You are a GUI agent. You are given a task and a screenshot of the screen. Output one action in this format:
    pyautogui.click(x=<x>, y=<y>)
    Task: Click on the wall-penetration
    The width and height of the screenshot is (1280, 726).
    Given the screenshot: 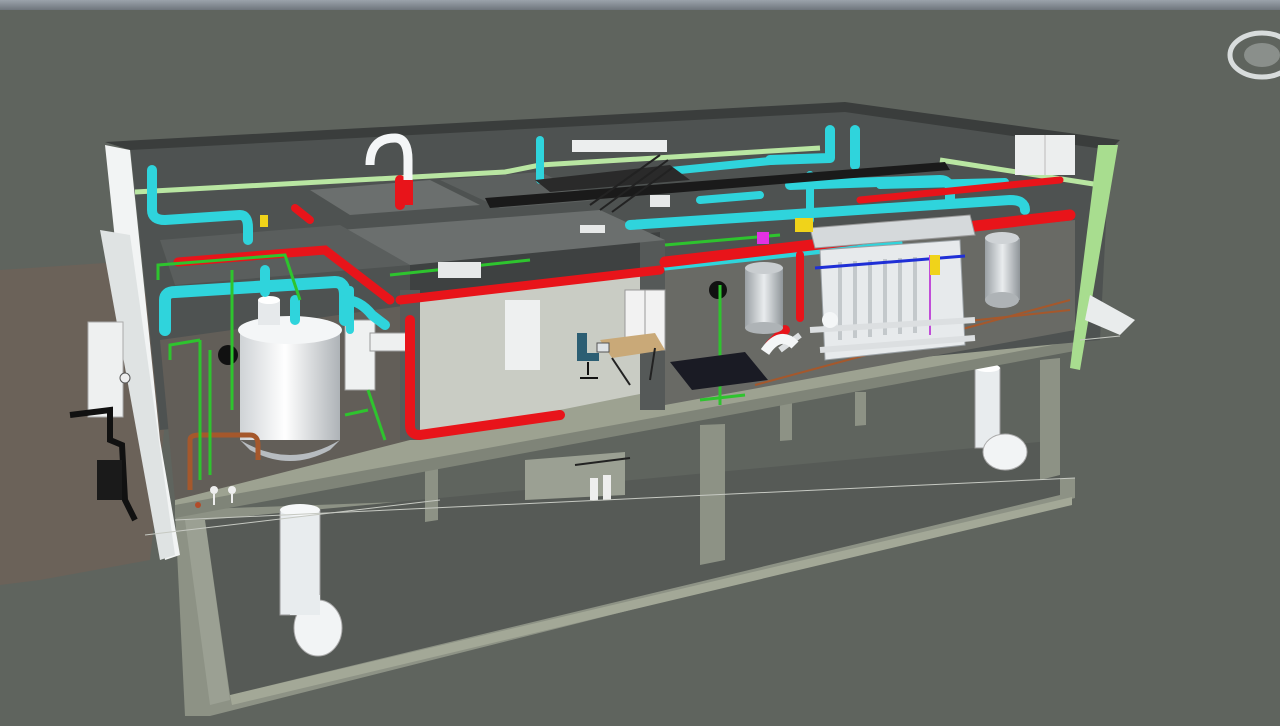 What is the action you would take?
    pyautogui.click(x=228, y=355)
    